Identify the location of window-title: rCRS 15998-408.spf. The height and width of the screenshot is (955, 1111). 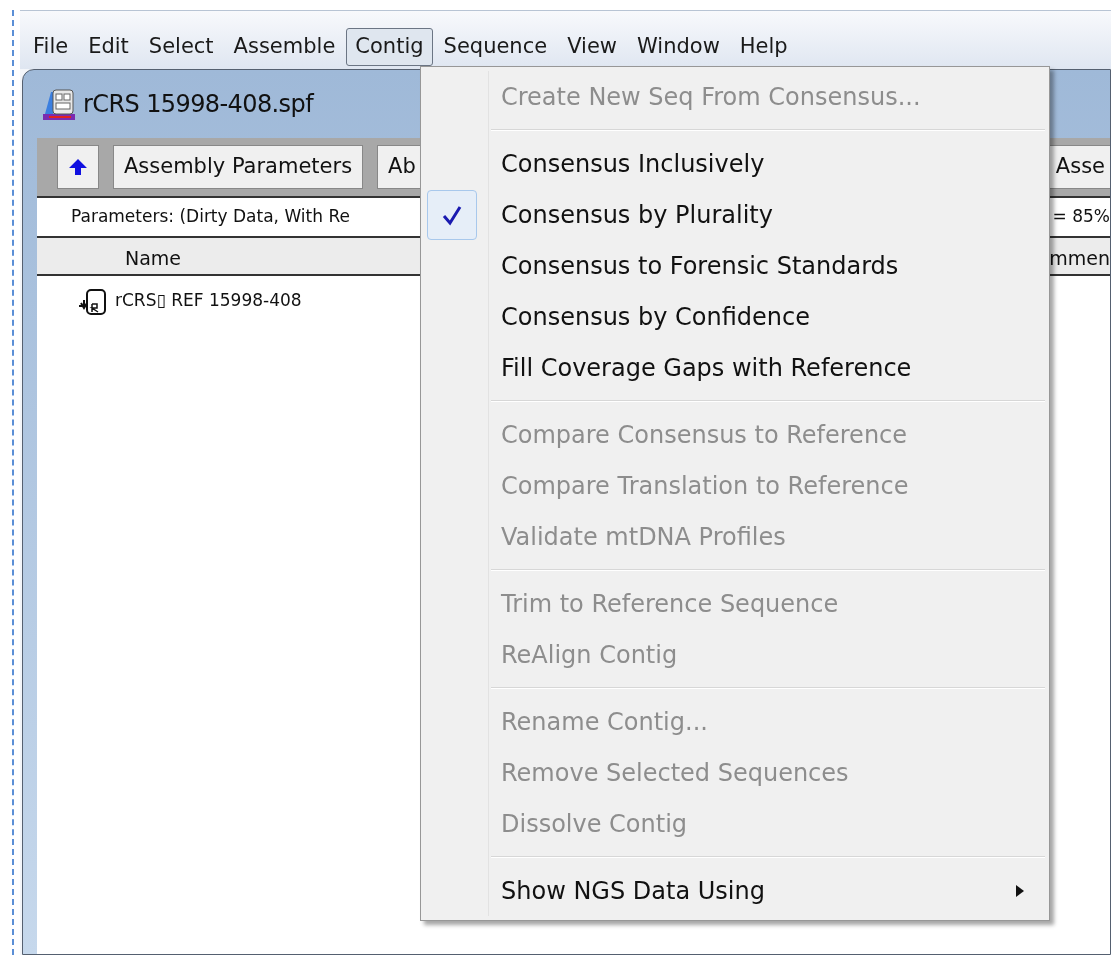
(198, 104).